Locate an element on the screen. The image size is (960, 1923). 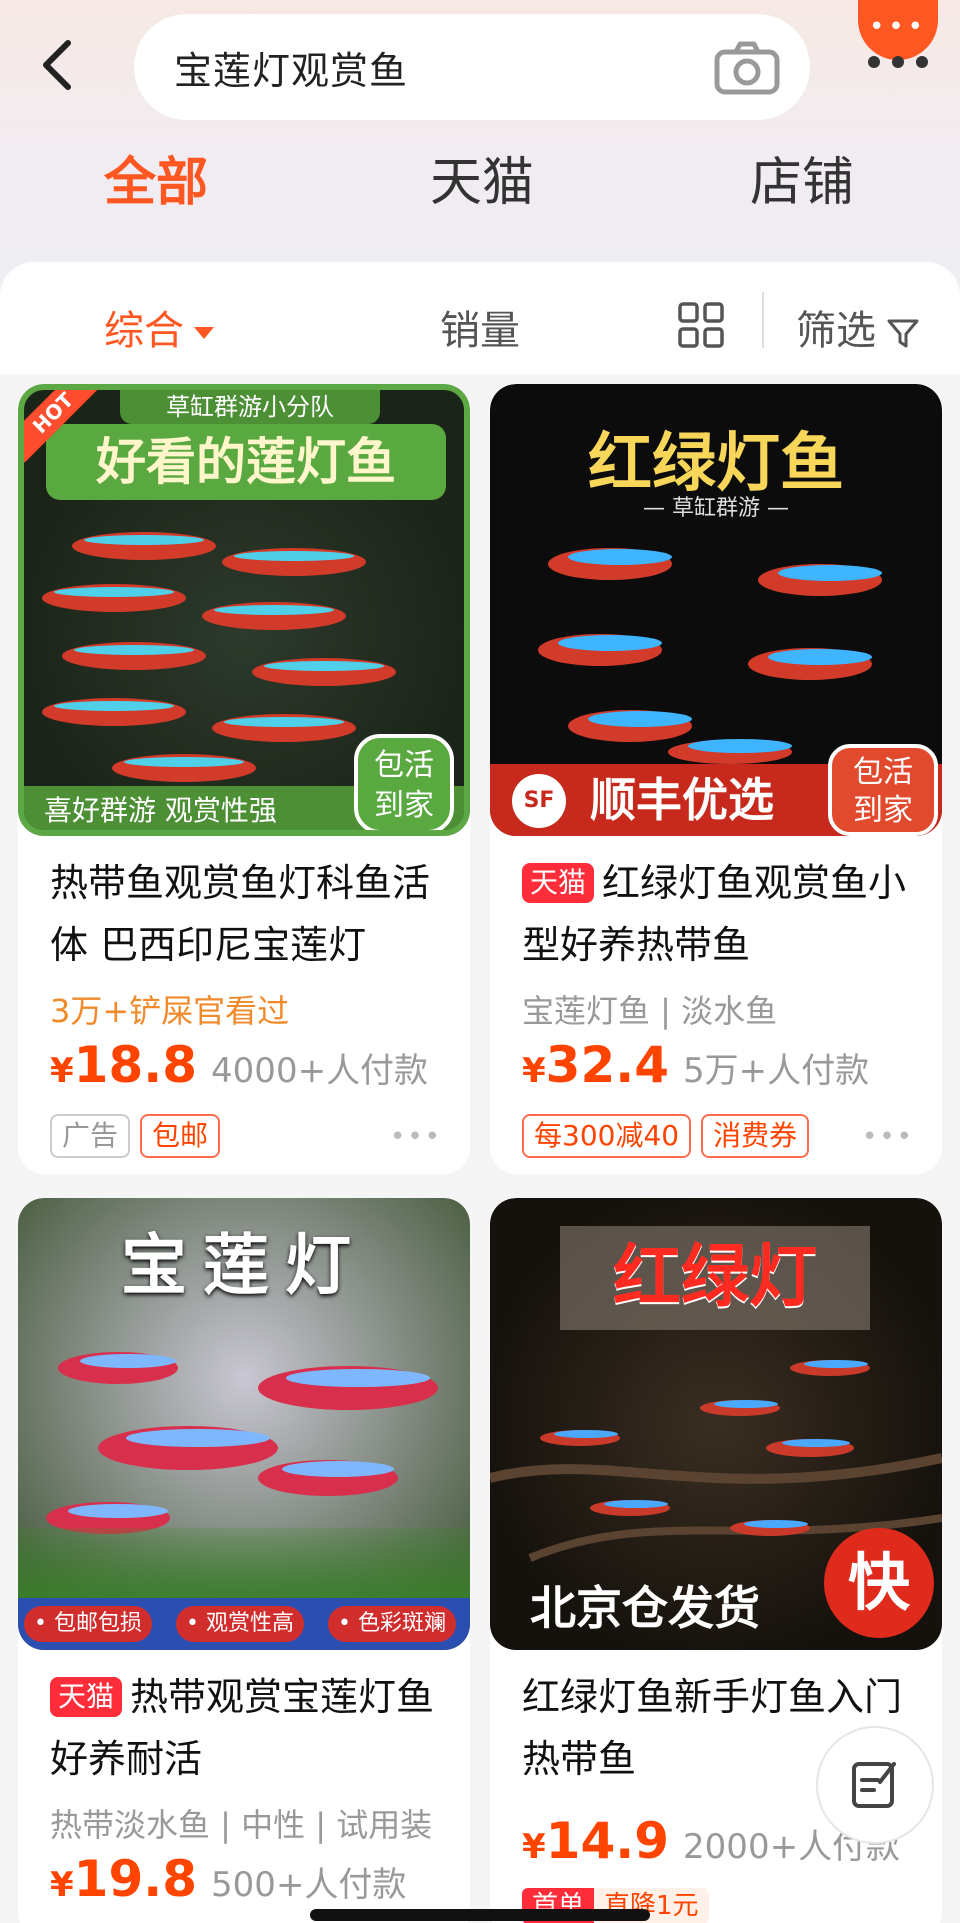
sort-sales: 销量 is located at coordinates (480, 327).